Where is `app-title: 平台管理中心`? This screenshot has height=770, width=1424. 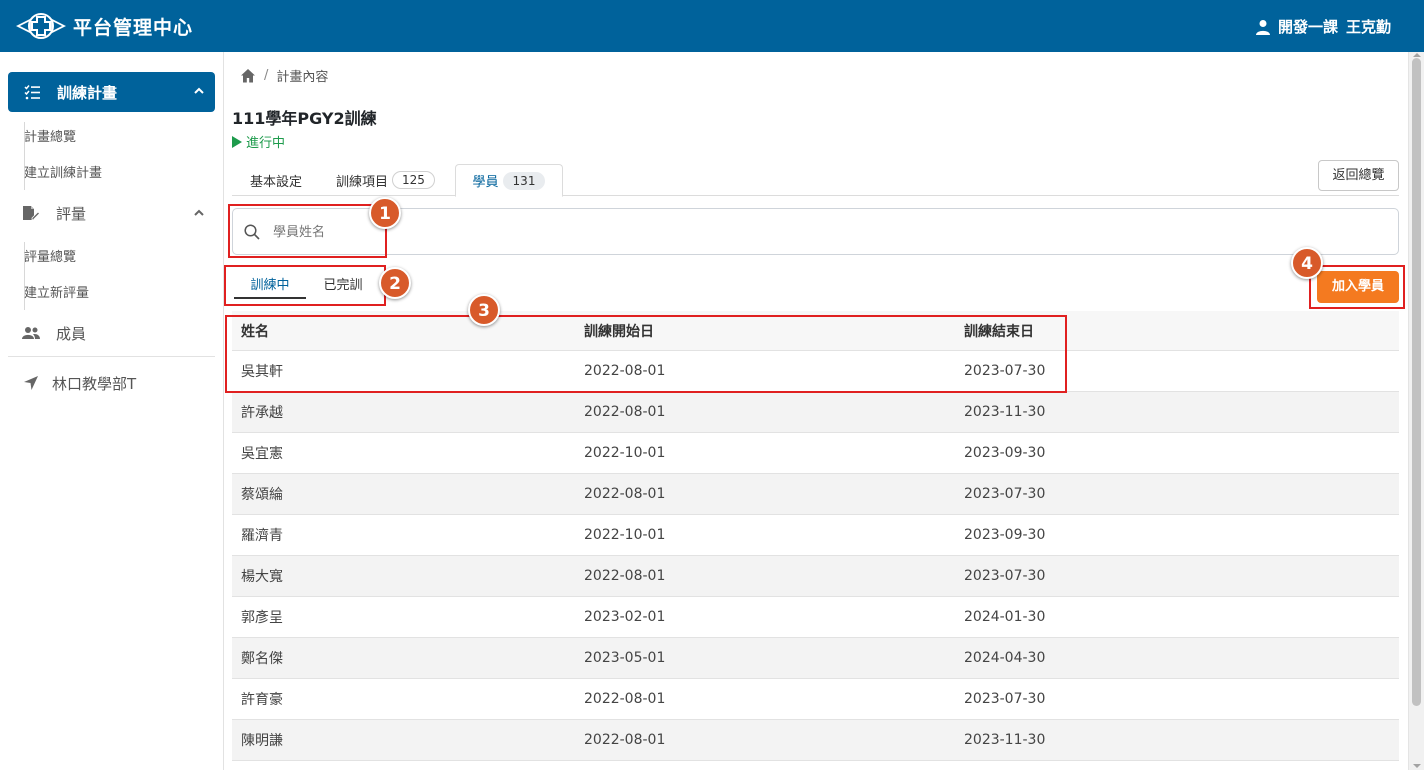
app-title: 平台管理中心 is located at coordinates (133, 28).